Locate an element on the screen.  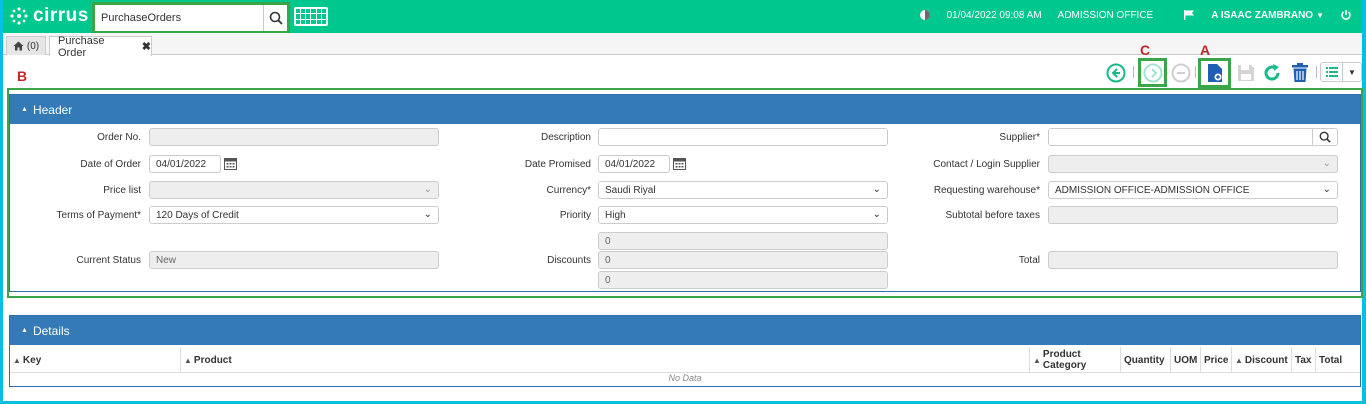
refresh-icon is located at coordinates (1272, 72).